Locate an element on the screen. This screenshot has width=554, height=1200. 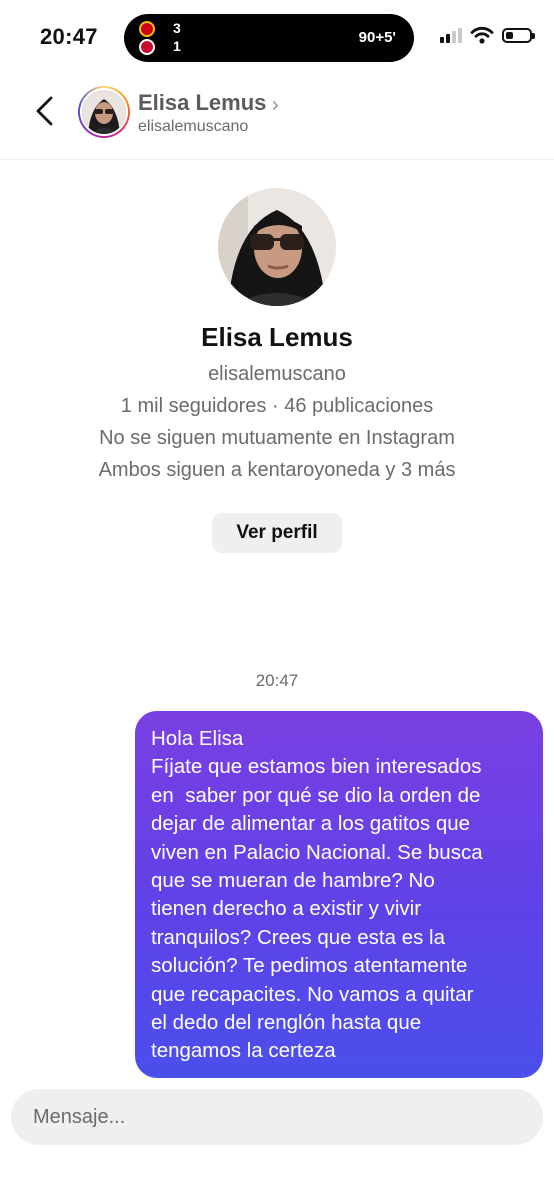
message-composer is located at coordinates (277, 1117).